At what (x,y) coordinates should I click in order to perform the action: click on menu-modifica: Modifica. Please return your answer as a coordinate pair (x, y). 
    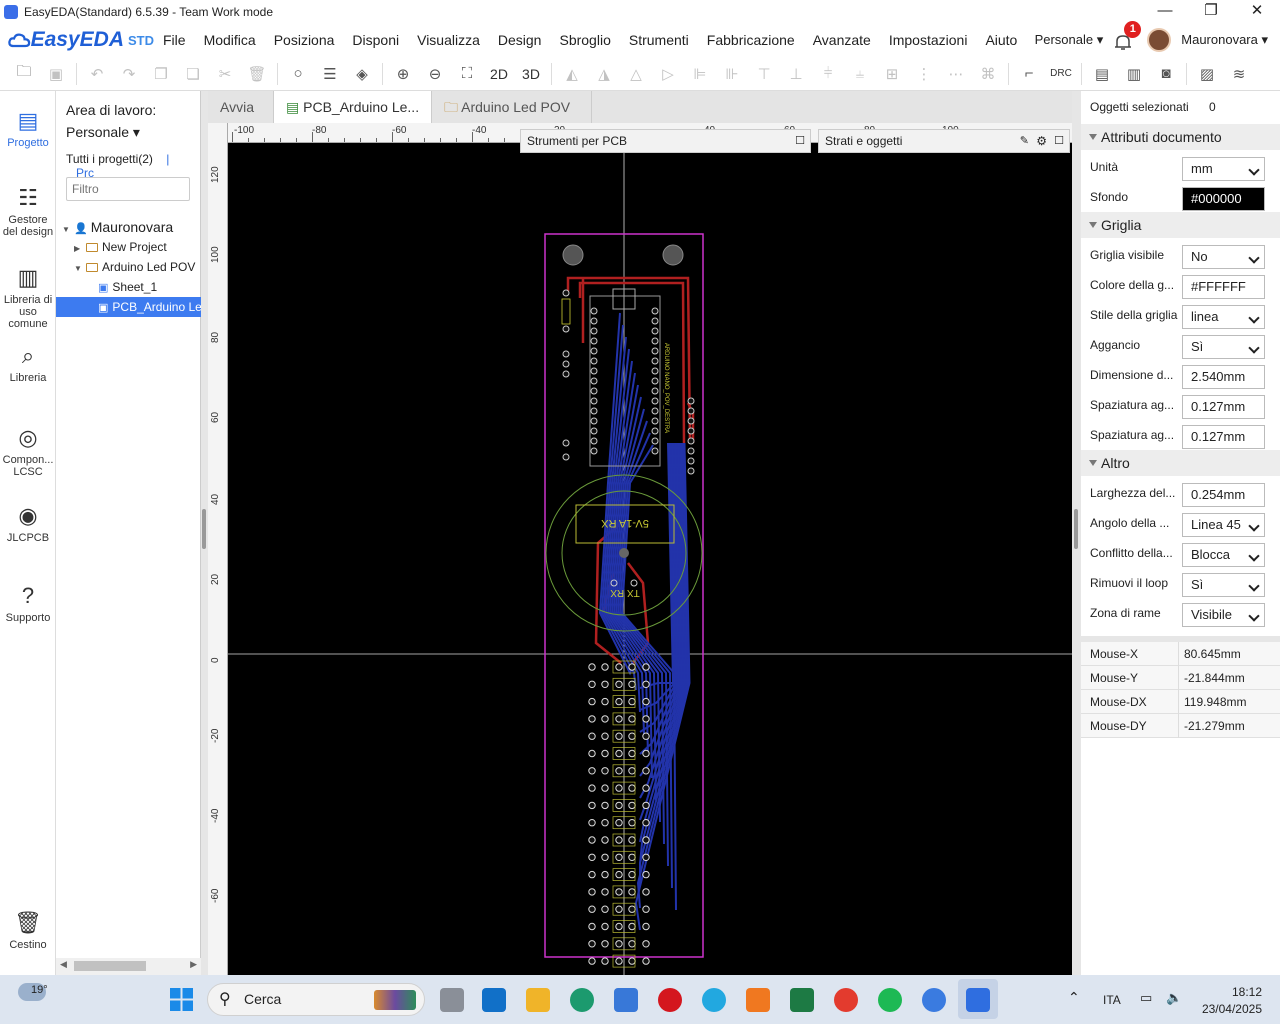
    Looking at the image, I should click on (230, 40).